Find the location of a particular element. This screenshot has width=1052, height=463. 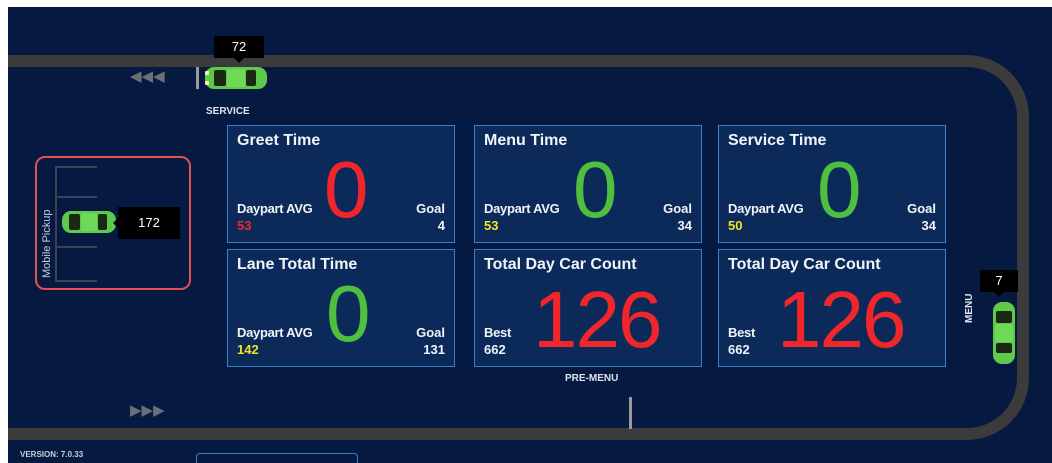

greet-time-tile: Greet Time 0 Daypart AVG 53 Goal 4 is located at coordinates (341, 184).